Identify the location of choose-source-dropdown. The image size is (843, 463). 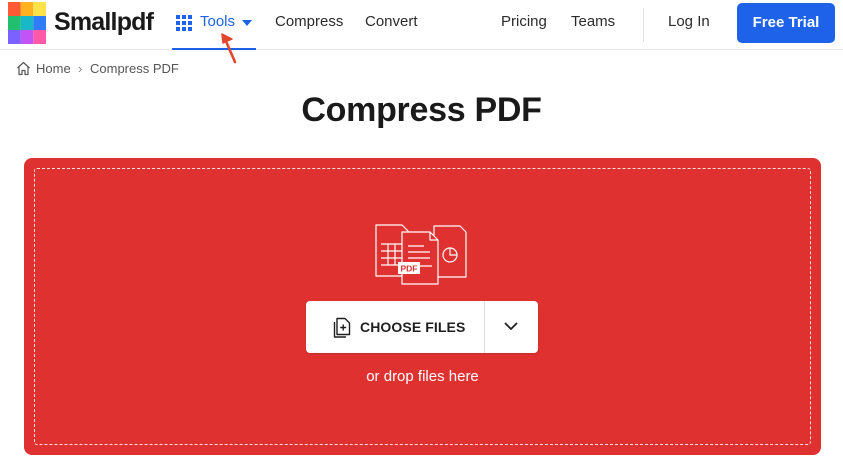
(511, 327).